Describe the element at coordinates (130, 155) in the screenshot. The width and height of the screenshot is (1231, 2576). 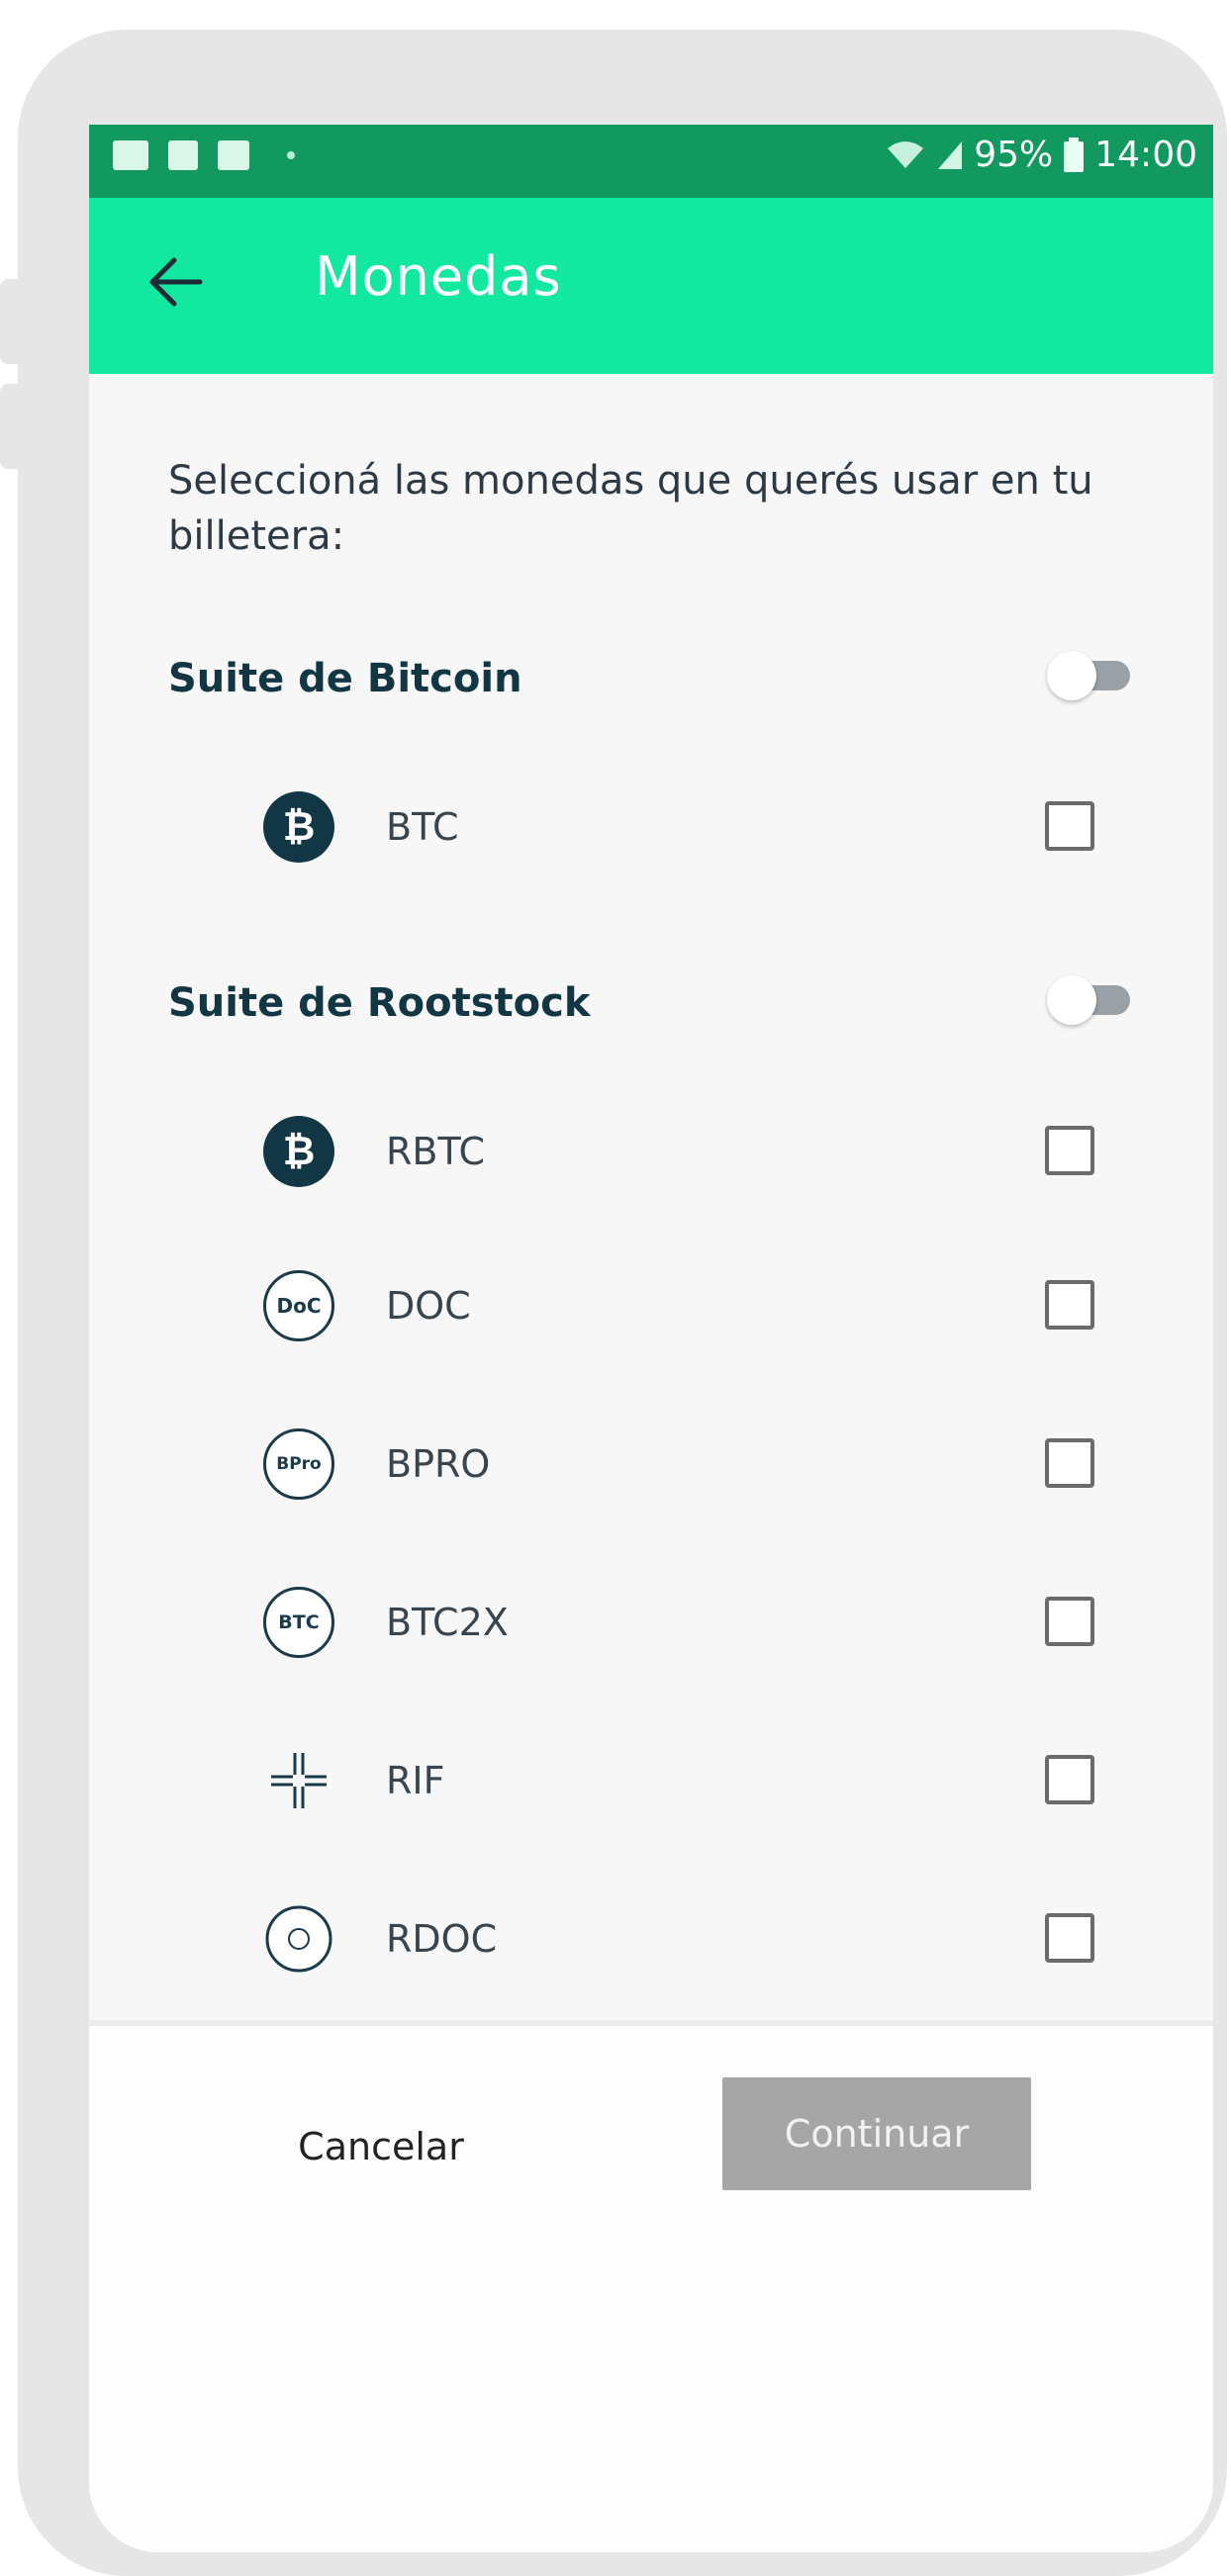
I see `gallery-icon` at that location.